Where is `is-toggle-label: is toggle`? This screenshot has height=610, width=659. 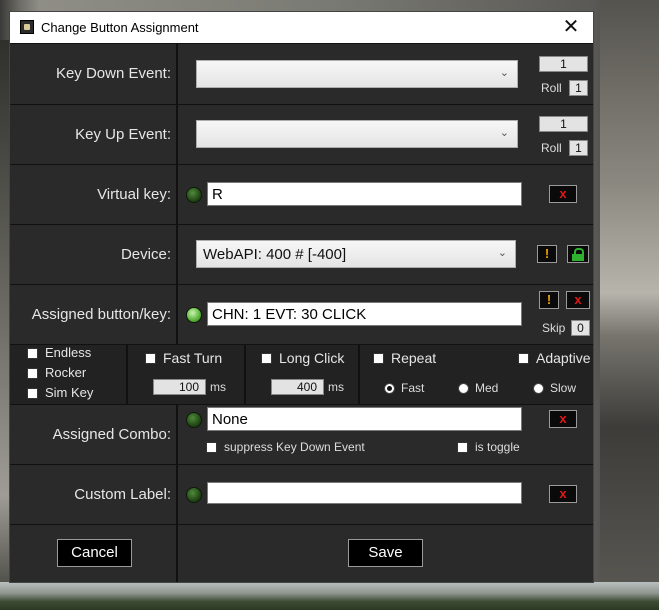 is-toggle-label: is toggle is located at coordinates (497, 447).